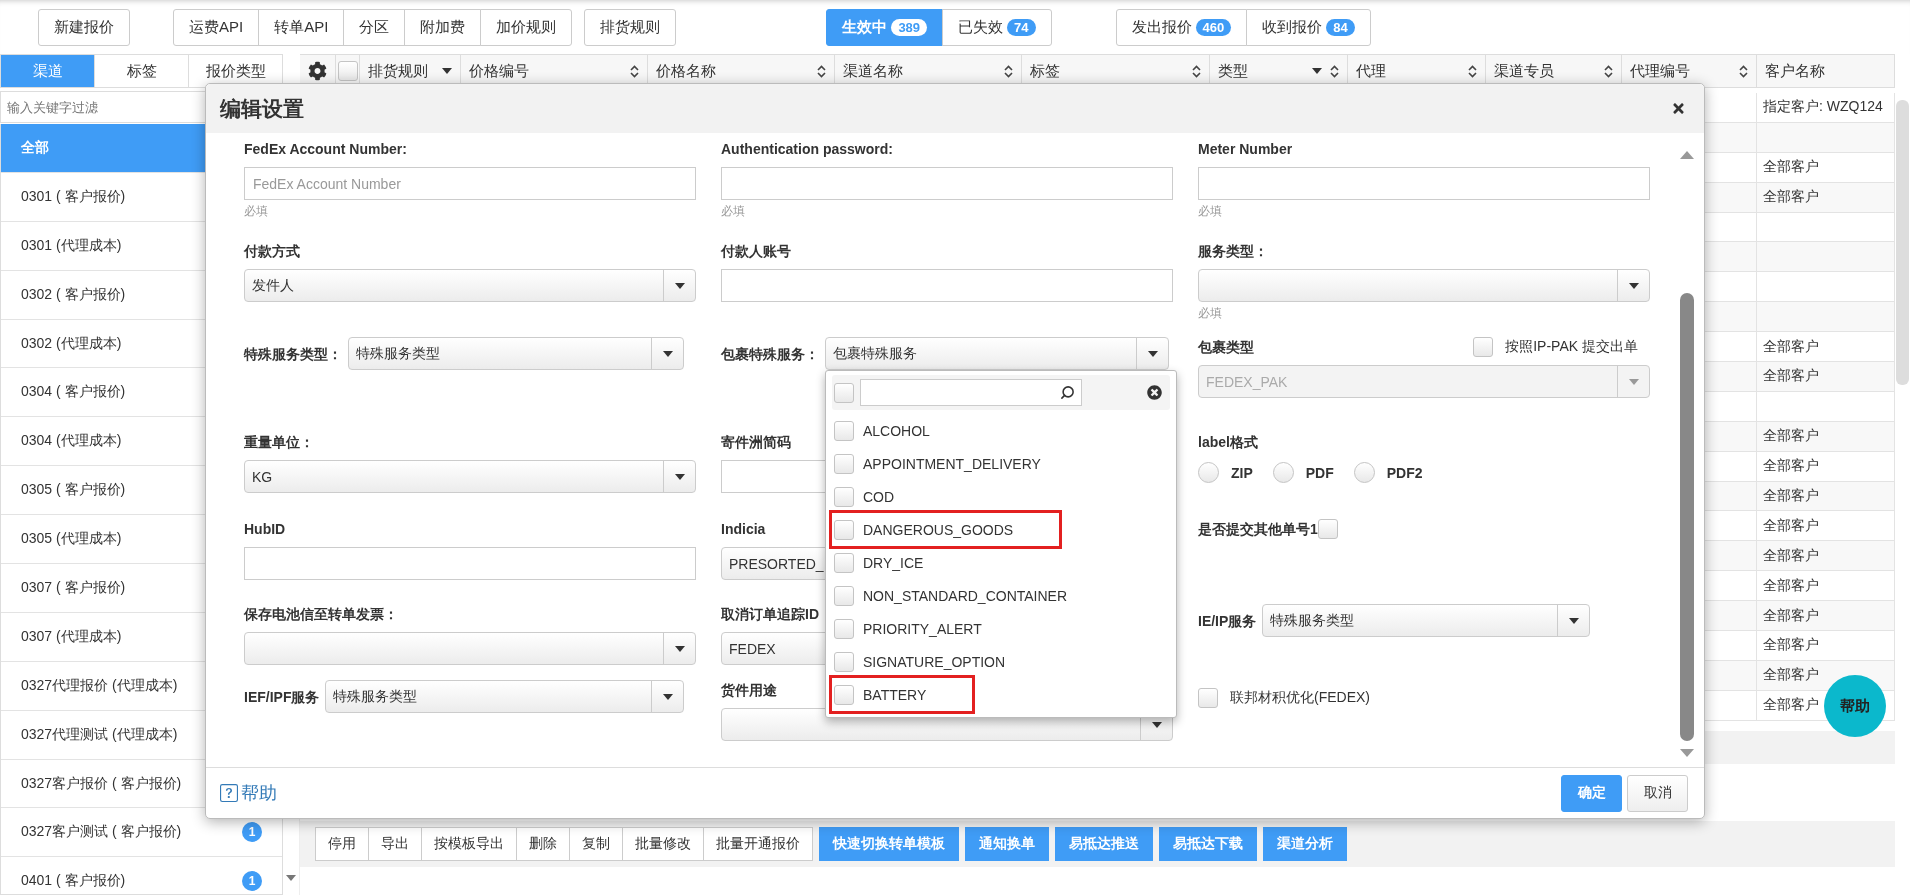 The width and height of the screenshot is (1910, 895). What do you see at coordinates (1258, 529) in the screenshot?
I see `field-label: 是否提交其他单号1` at bounding box center [1258, 529].